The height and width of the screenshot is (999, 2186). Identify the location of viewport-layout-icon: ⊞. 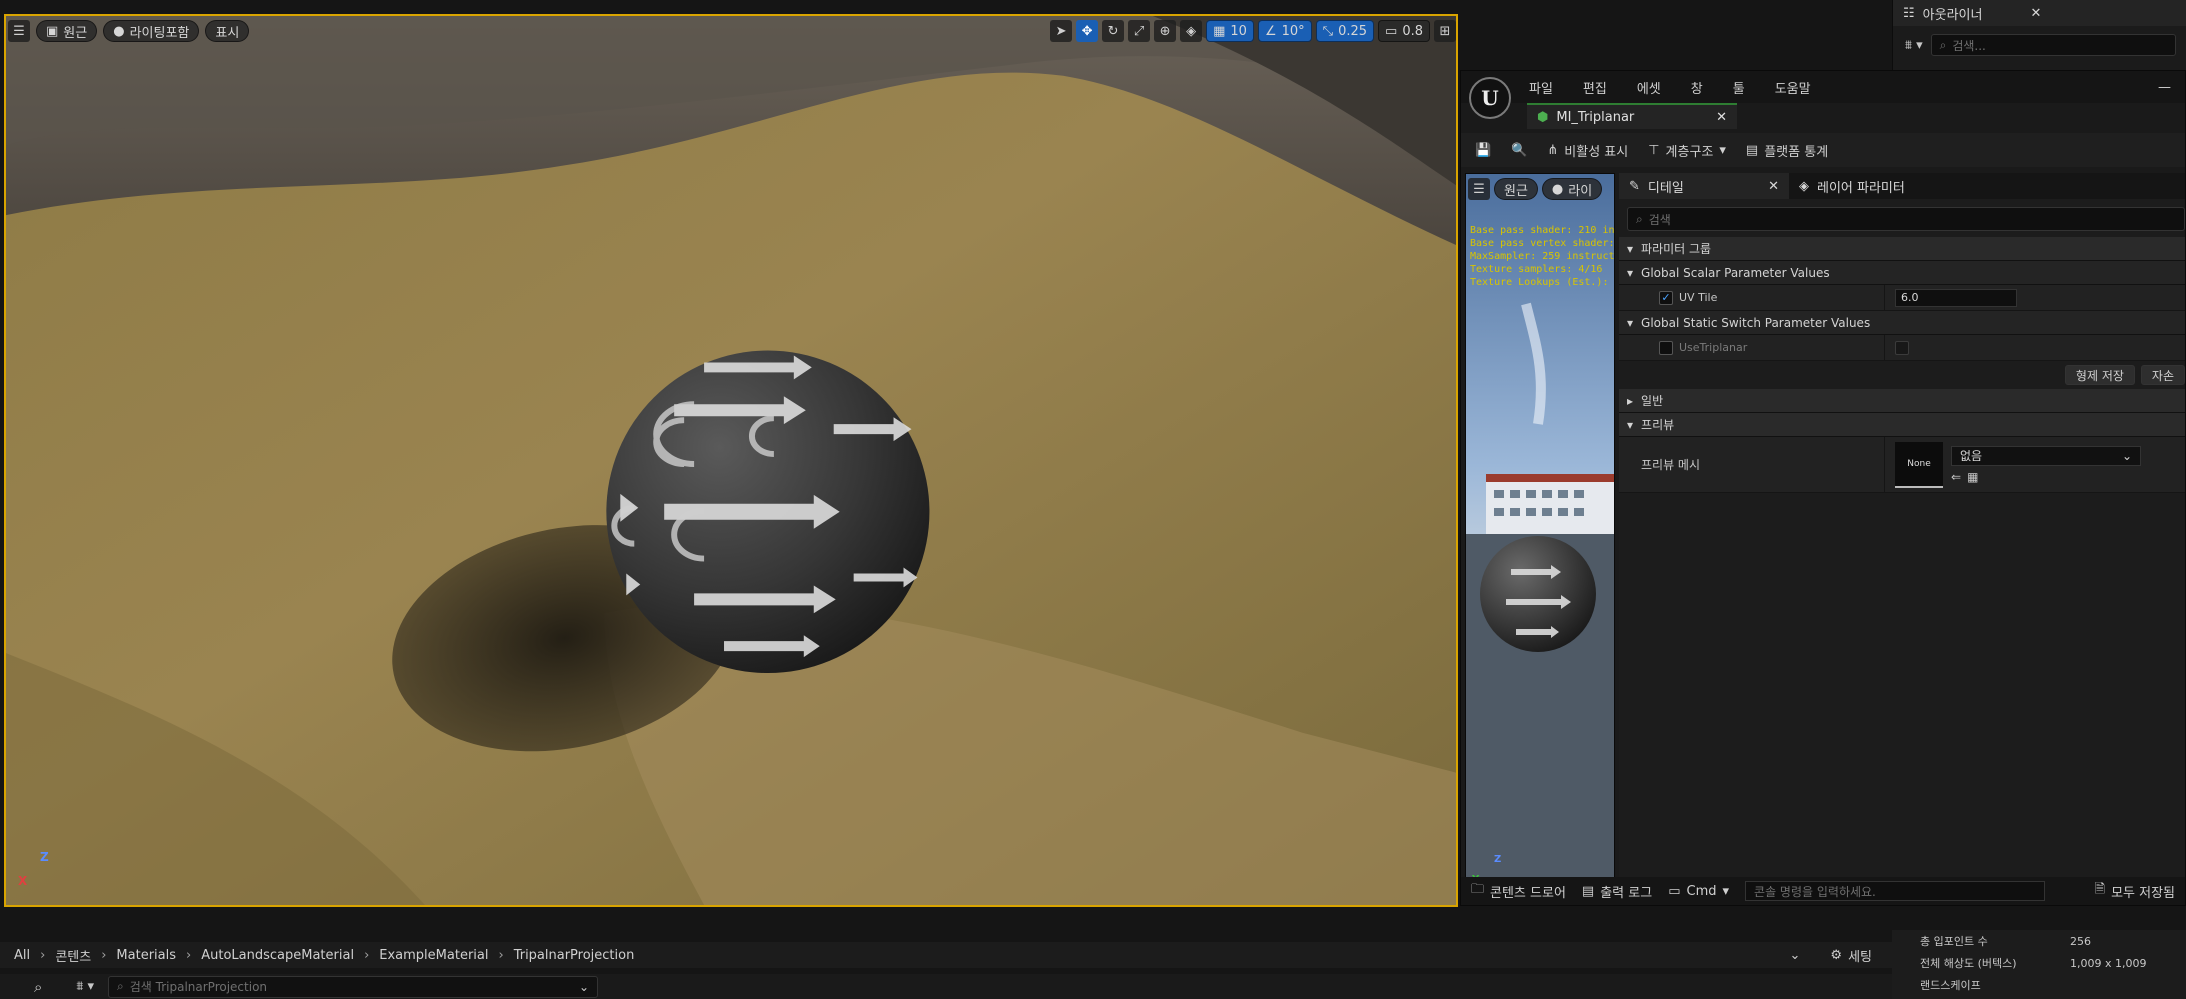
(1445, 31).